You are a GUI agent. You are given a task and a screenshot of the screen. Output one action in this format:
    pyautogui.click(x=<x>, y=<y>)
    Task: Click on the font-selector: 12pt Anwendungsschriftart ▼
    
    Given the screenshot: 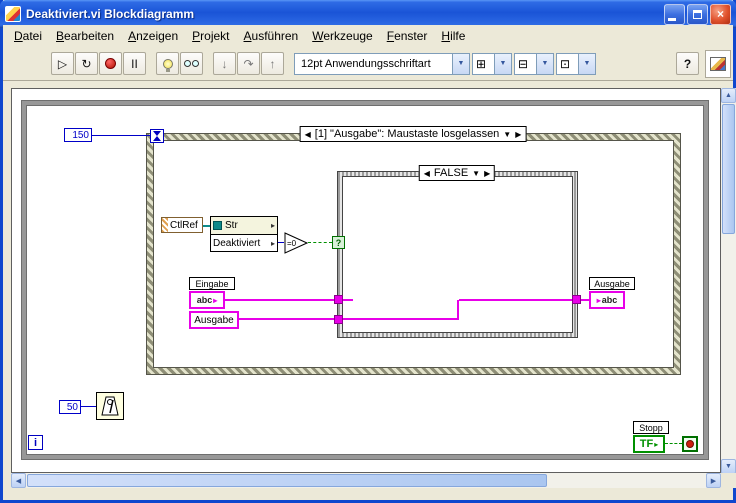 What is the action you would take?
    pyautogui.click(x=382, y=63)
    